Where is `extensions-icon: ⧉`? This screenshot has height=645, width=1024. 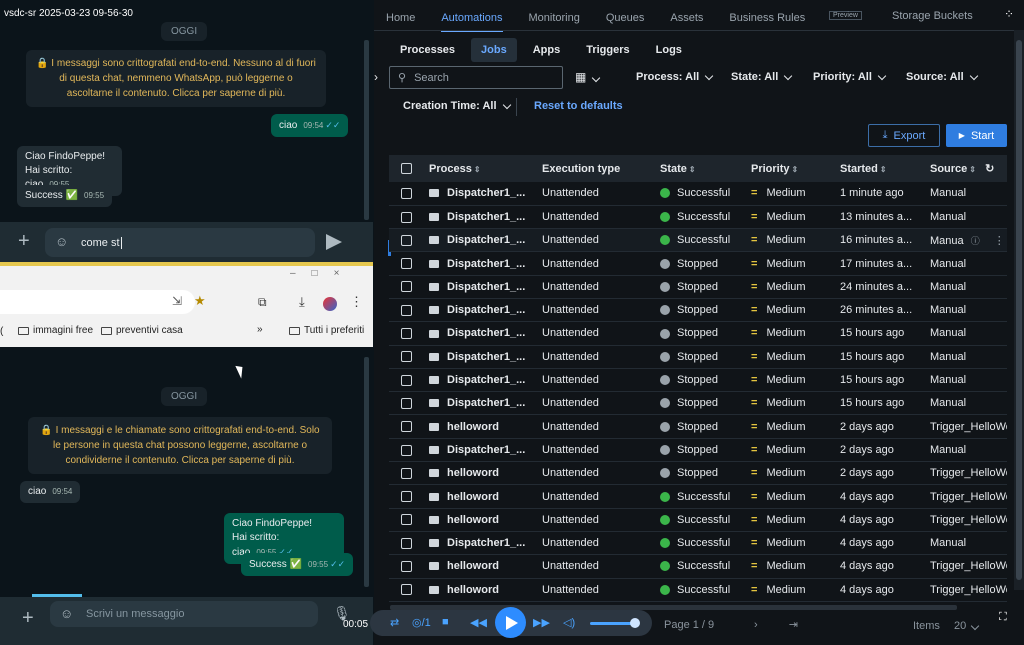 extensions-icon: ⧉ is located at coordinates (262, 302).